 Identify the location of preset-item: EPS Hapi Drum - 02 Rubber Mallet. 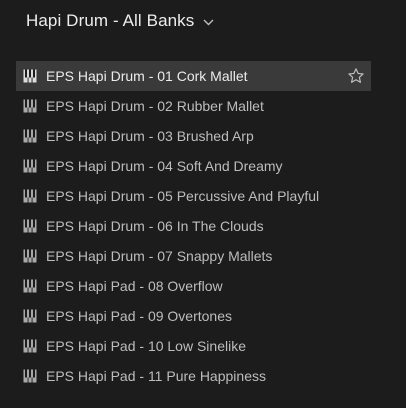
(193, 106).